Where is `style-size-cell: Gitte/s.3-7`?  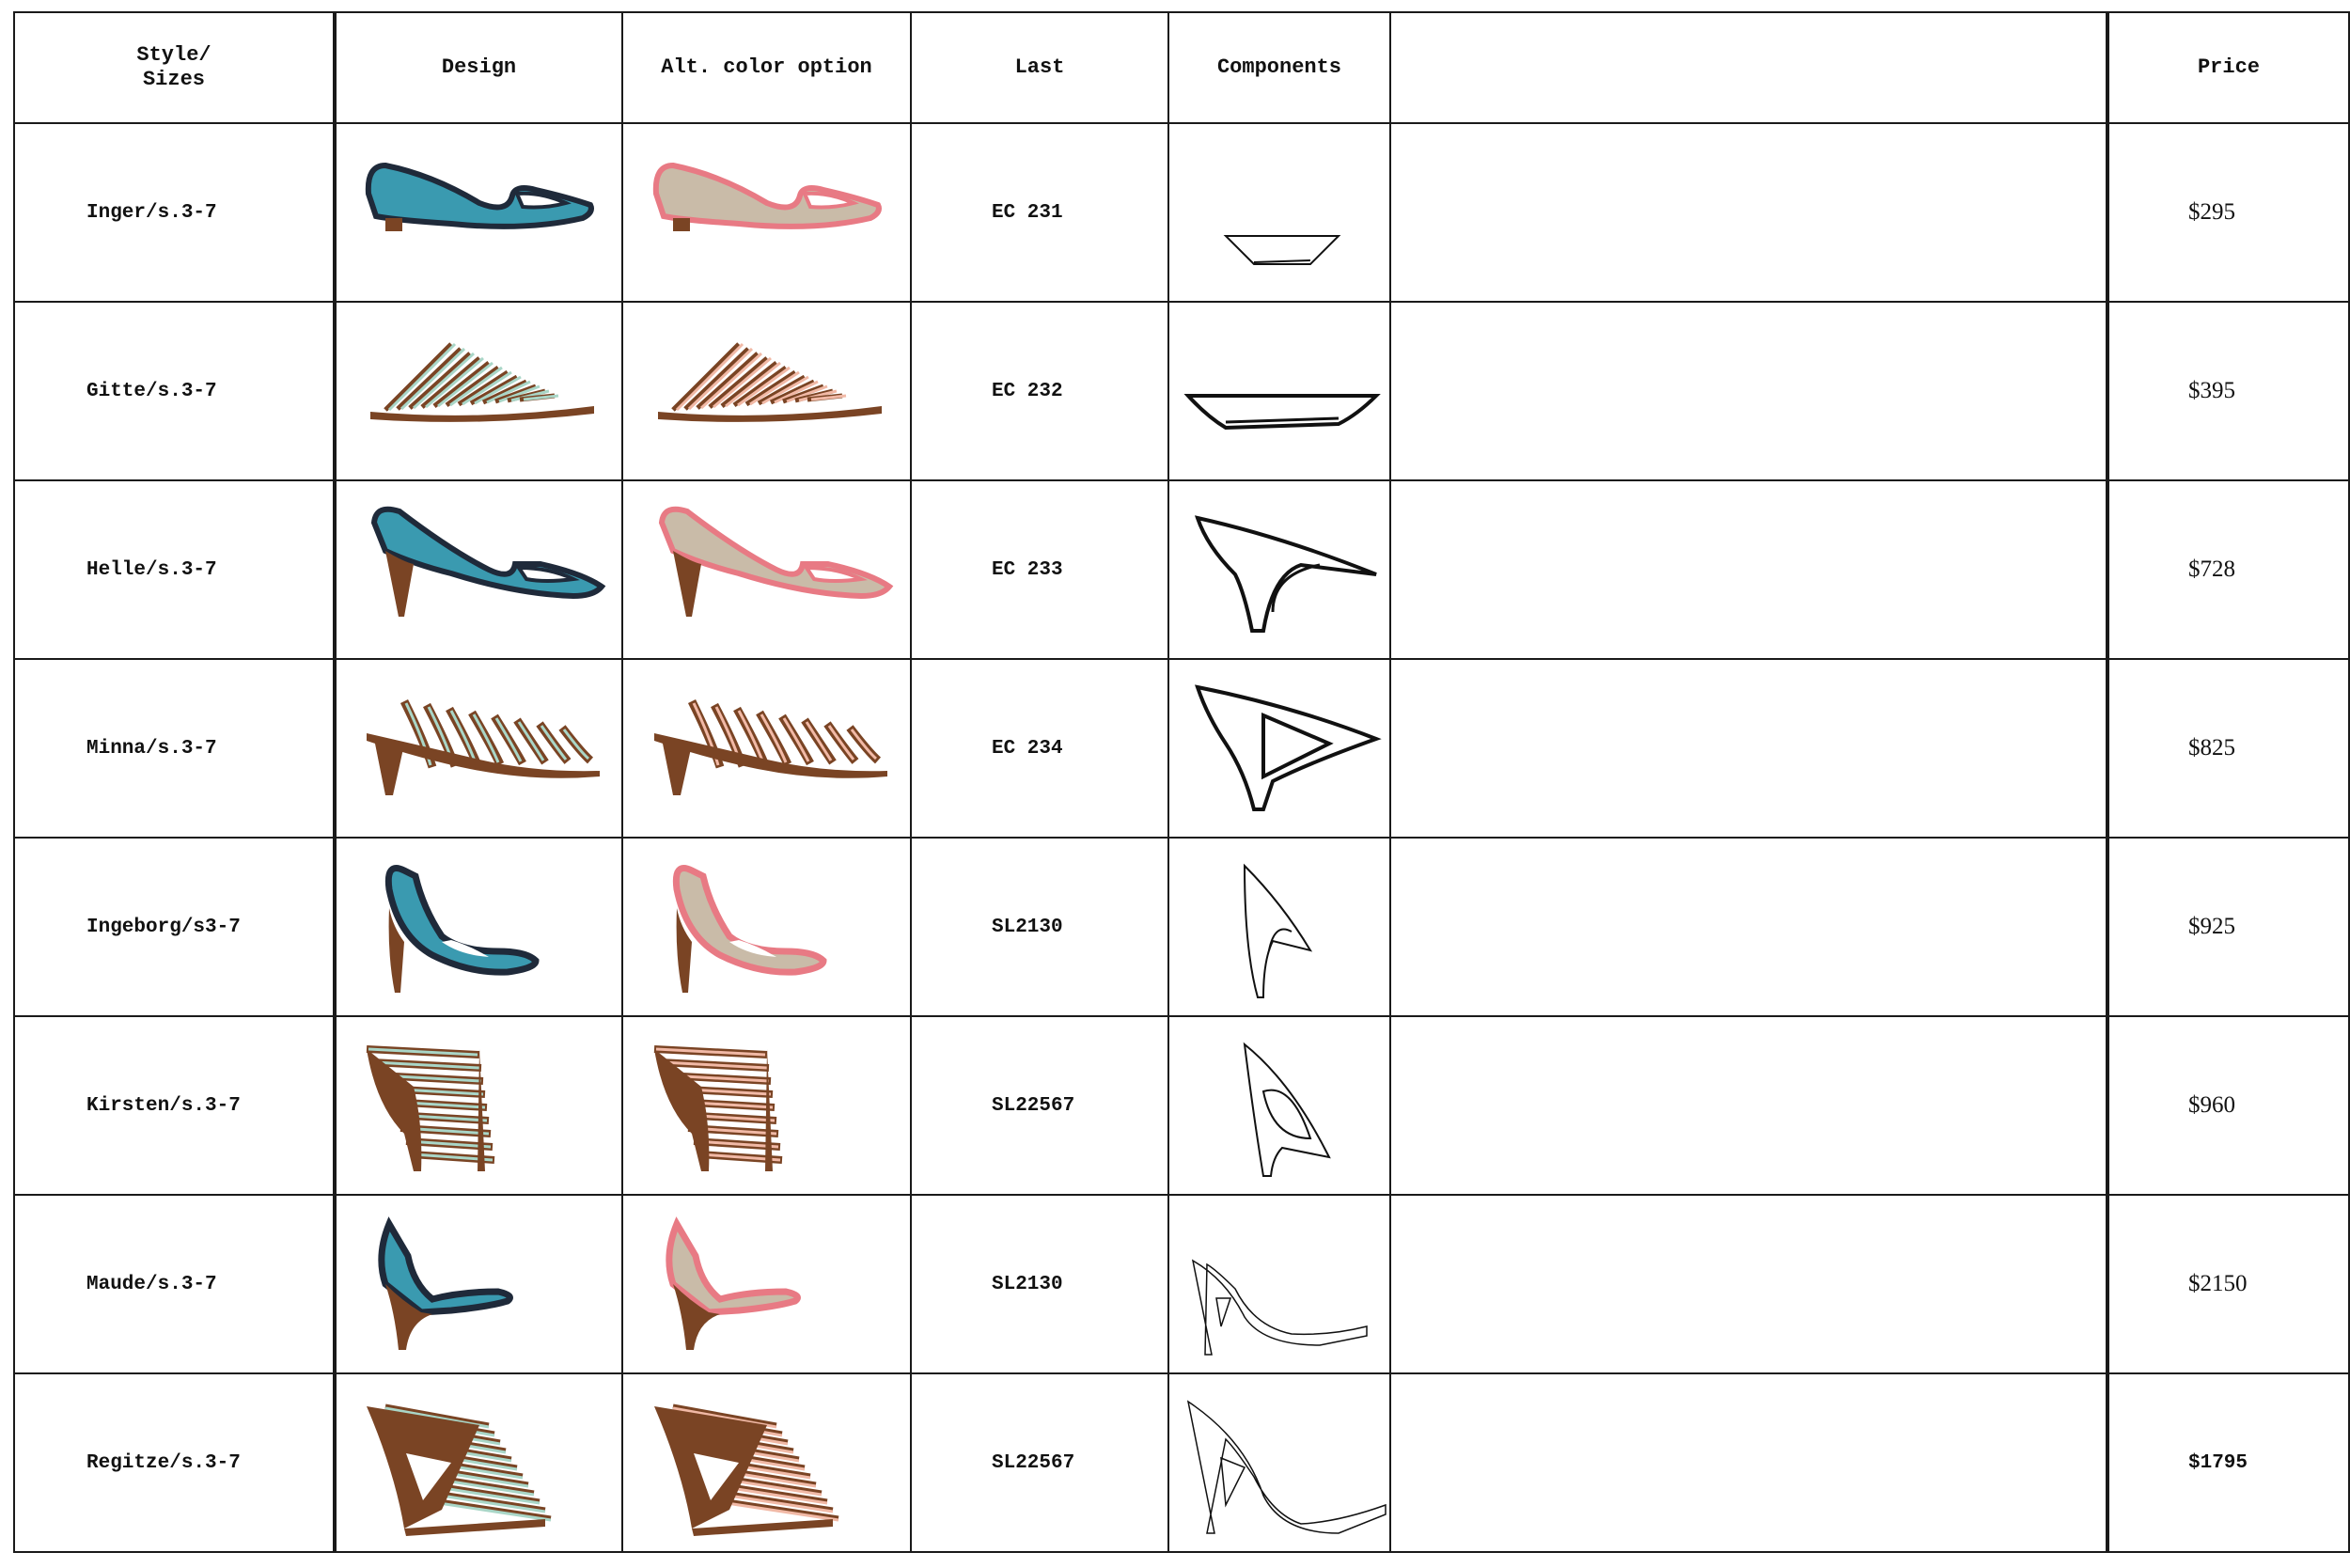 style-size-cell: Gitte/s.3-7 is located at coordinates (174, 391).